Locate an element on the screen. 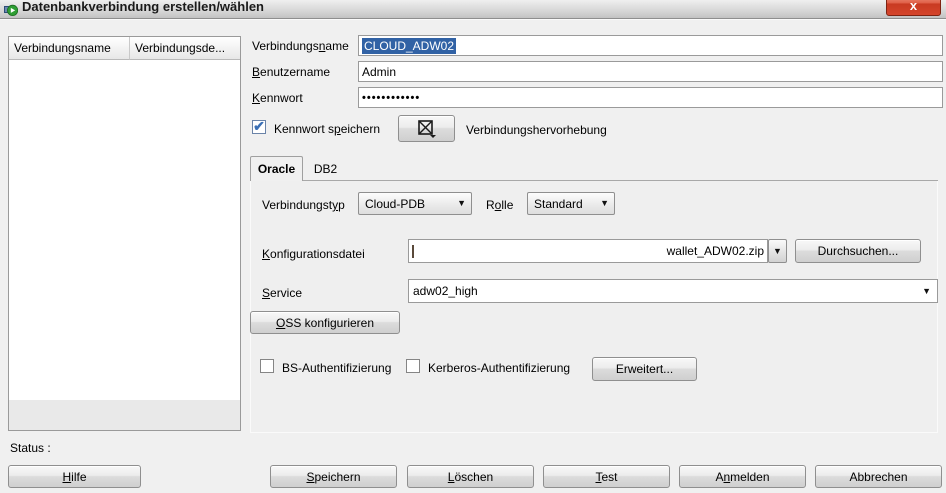  label-part: ame is located at coordinates (337, 46).